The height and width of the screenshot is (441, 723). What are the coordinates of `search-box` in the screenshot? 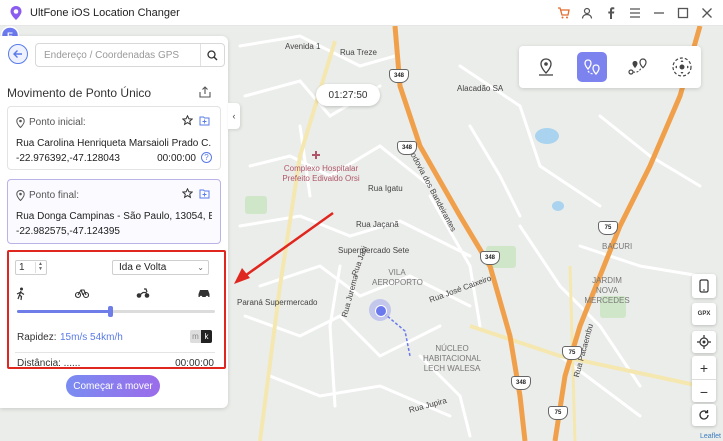 It's located at (130, 55).